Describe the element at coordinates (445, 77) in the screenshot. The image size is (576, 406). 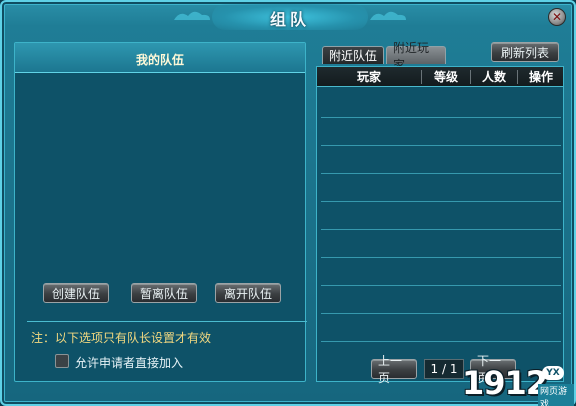
I see `column-level: 等级` at that location.